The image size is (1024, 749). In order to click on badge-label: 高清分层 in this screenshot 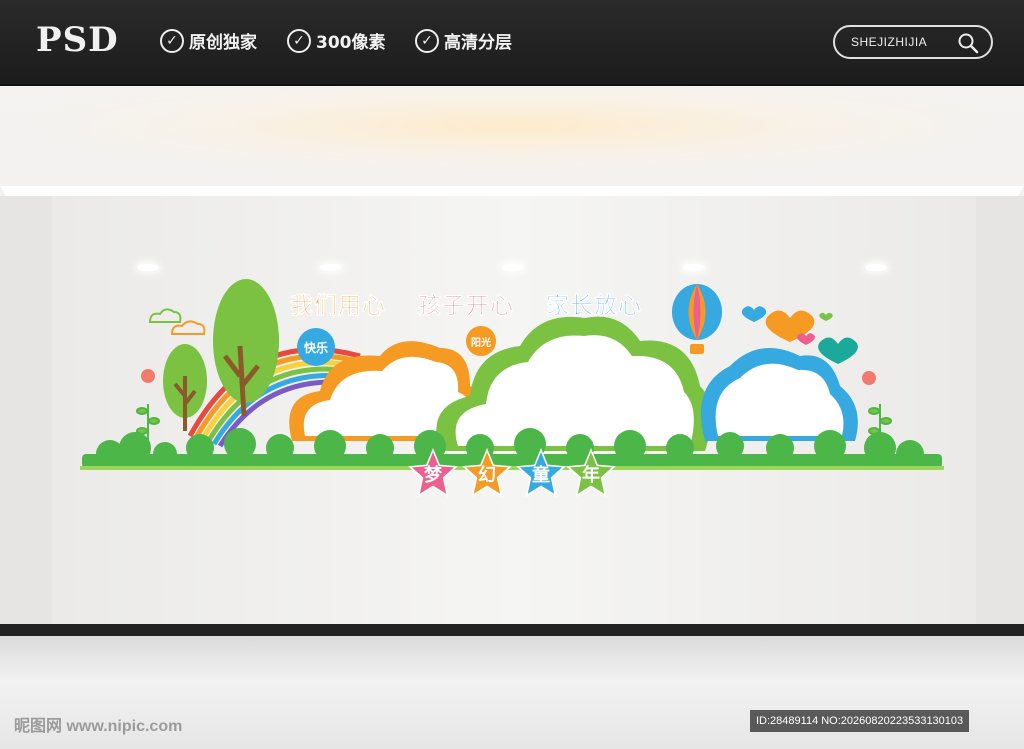, I will do `click(478, 43)`.